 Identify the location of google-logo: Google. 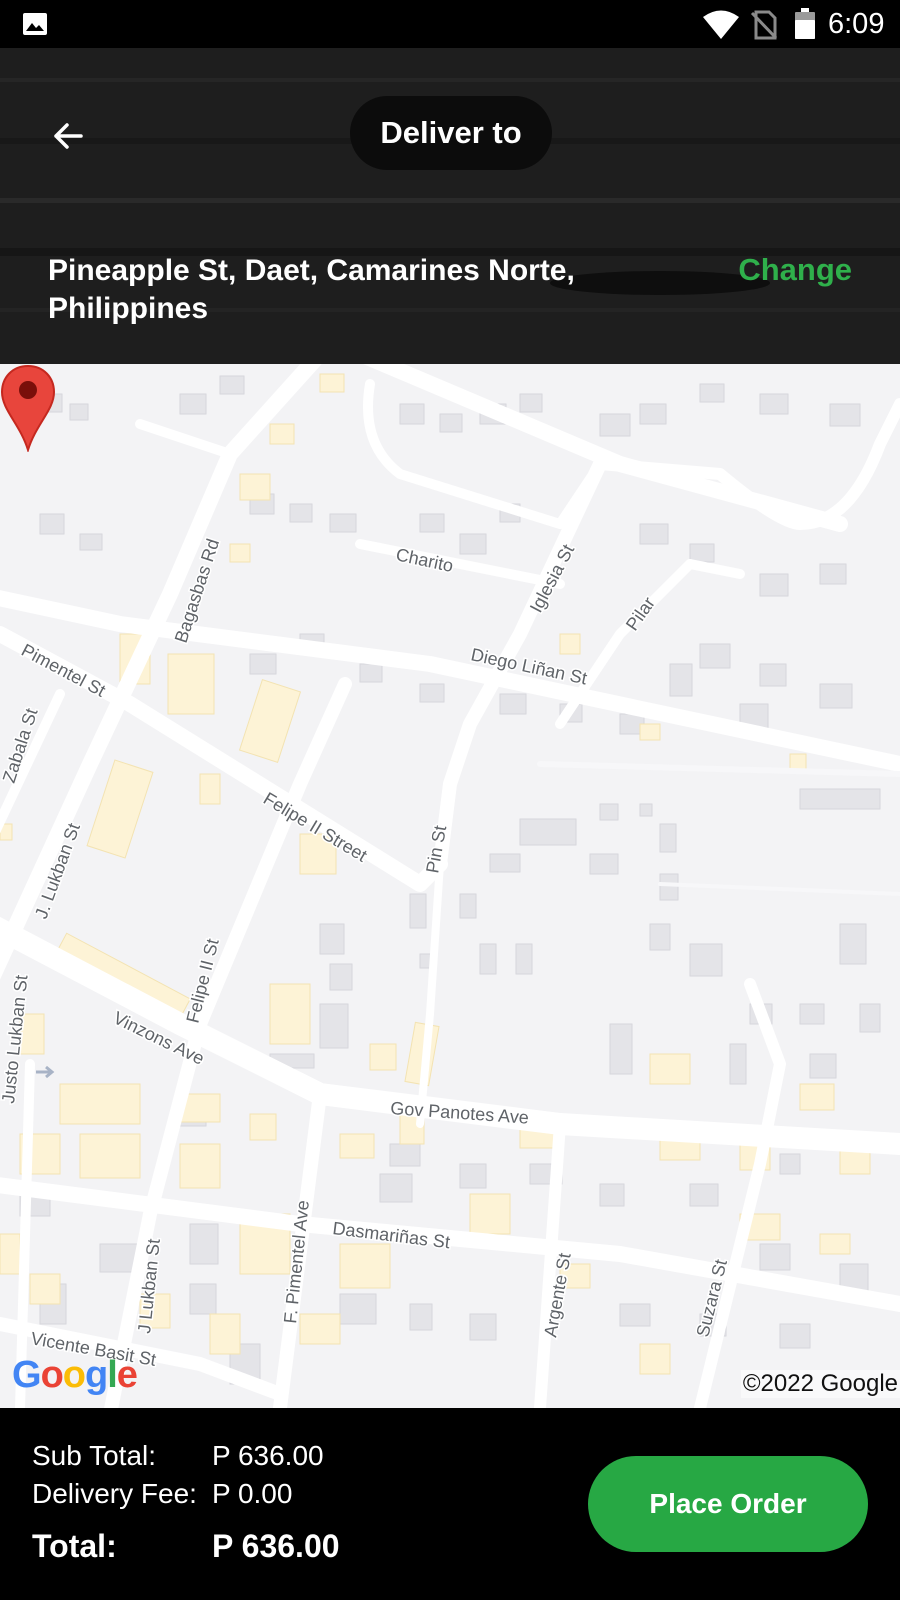
(75, 1375).